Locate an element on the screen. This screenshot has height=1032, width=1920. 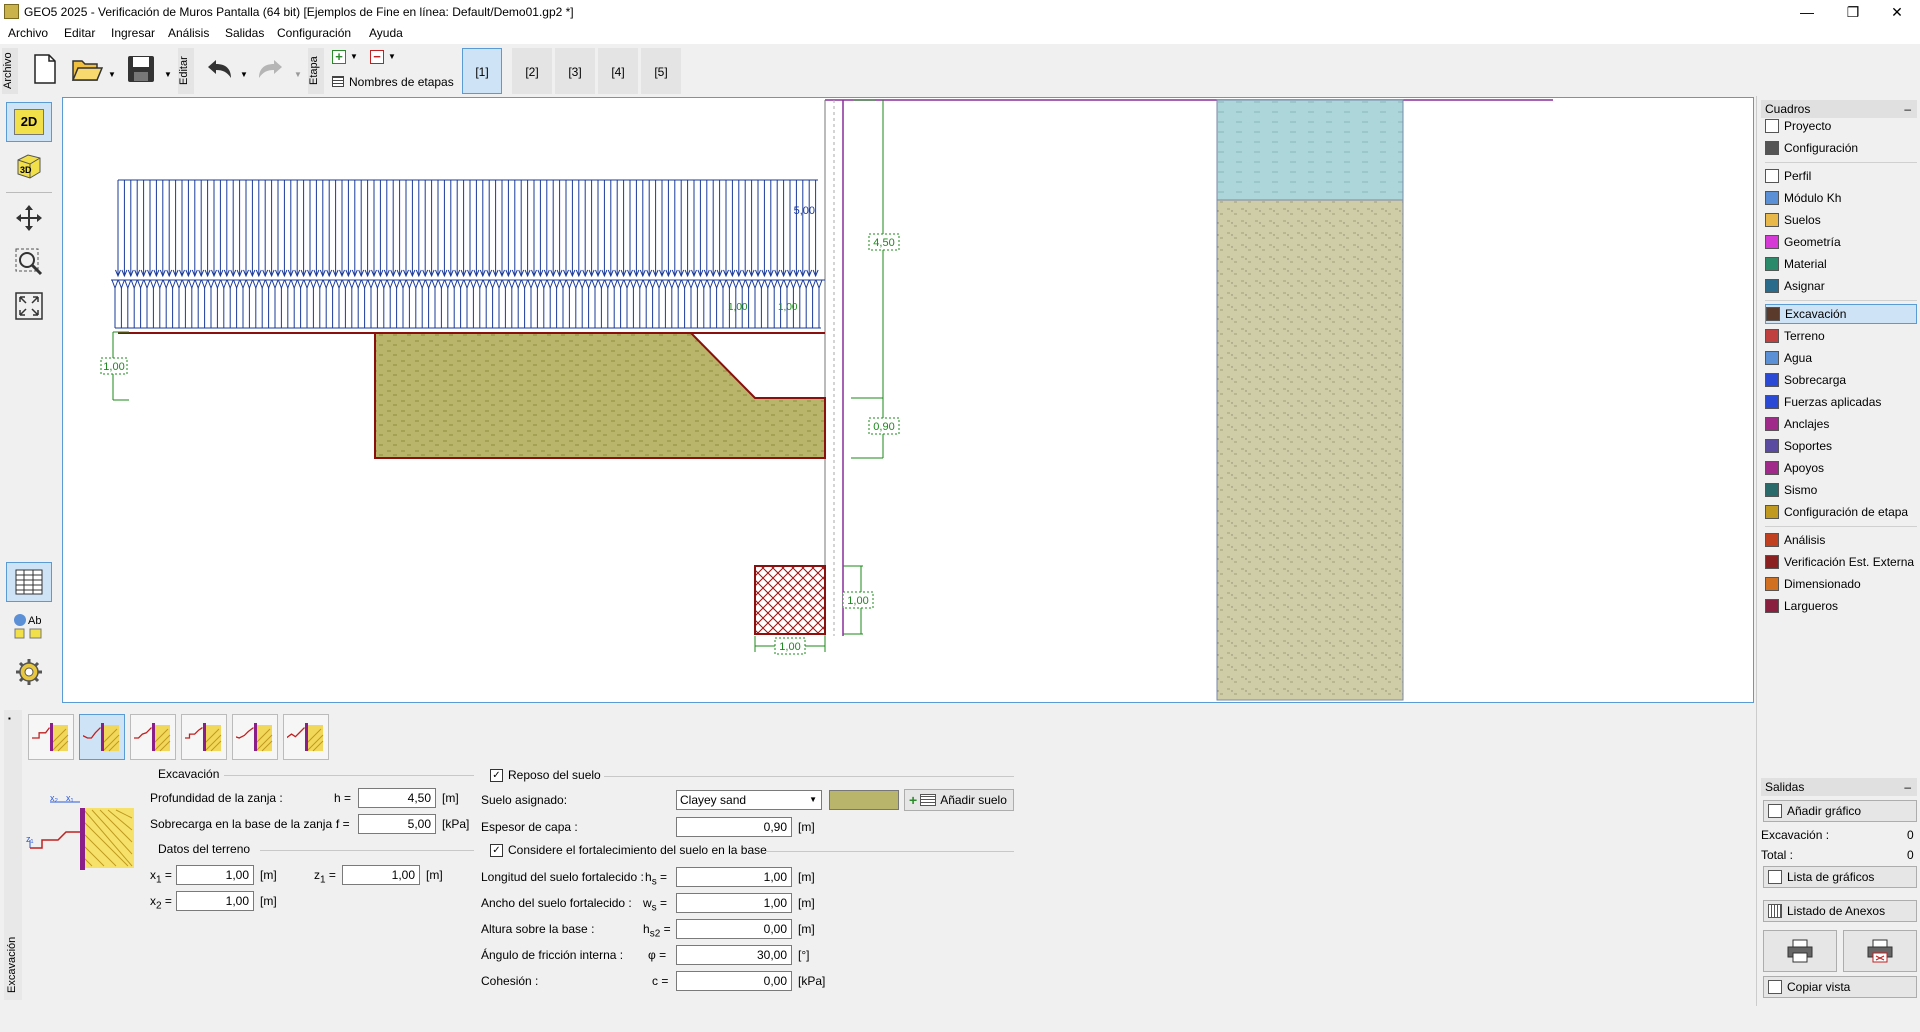
table-icon is located at coordinates (29, 582).